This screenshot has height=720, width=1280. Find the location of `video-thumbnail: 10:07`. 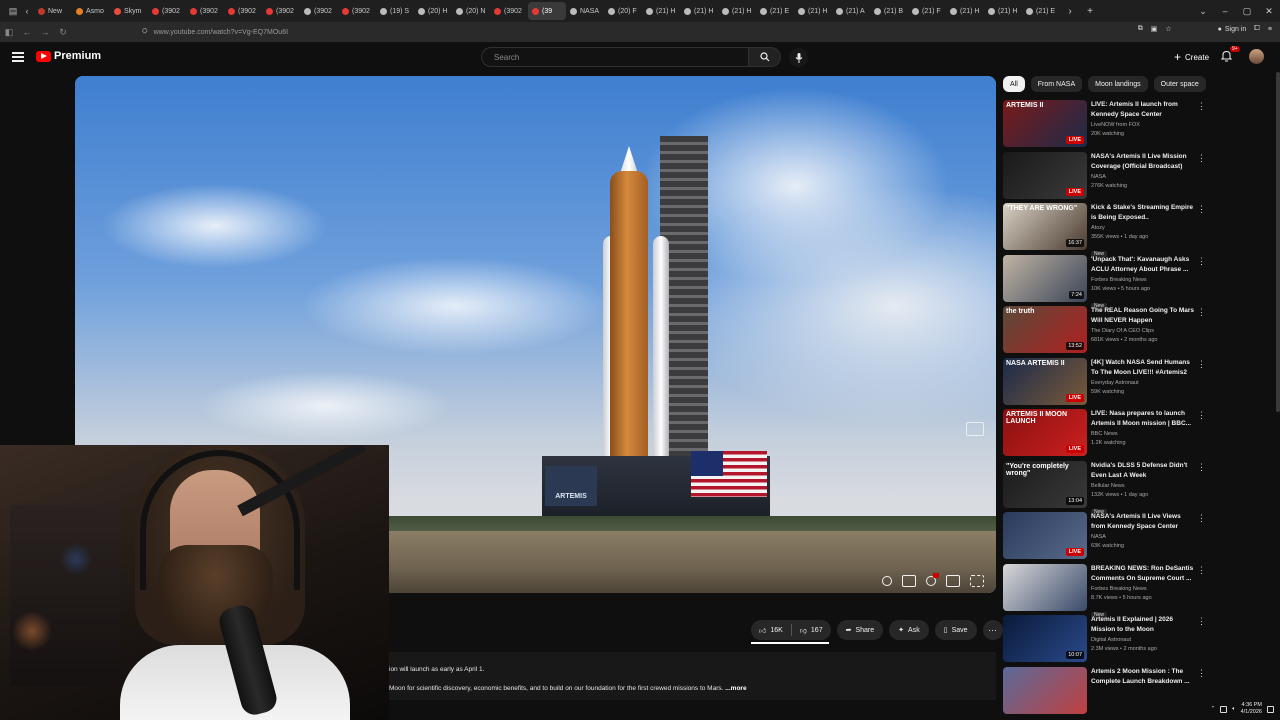

video-thumbnail: 10:07 is located at coordinates (1045, 638).